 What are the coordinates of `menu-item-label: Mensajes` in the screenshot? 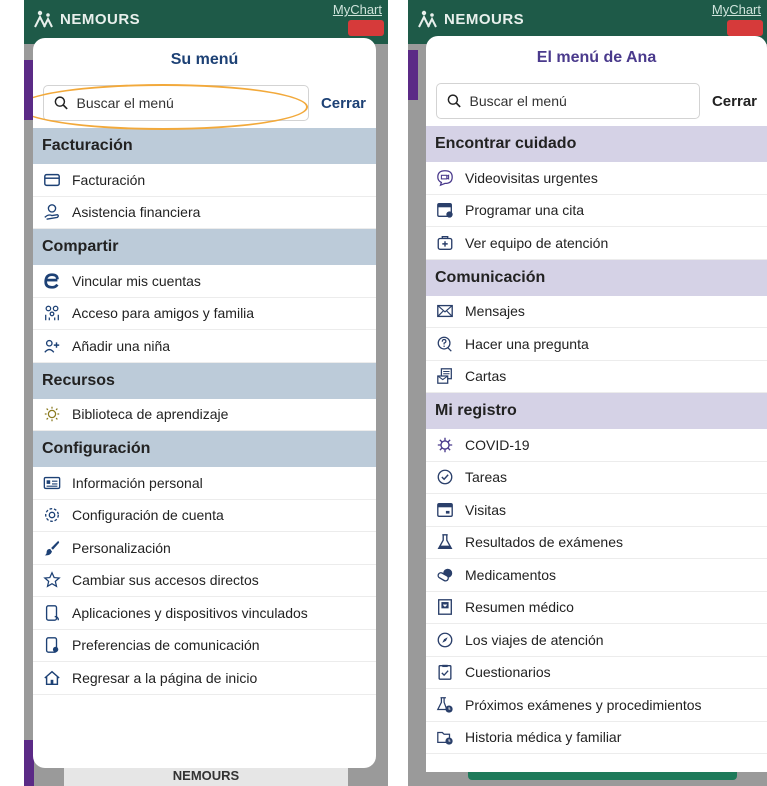 It's located at (495, 311).